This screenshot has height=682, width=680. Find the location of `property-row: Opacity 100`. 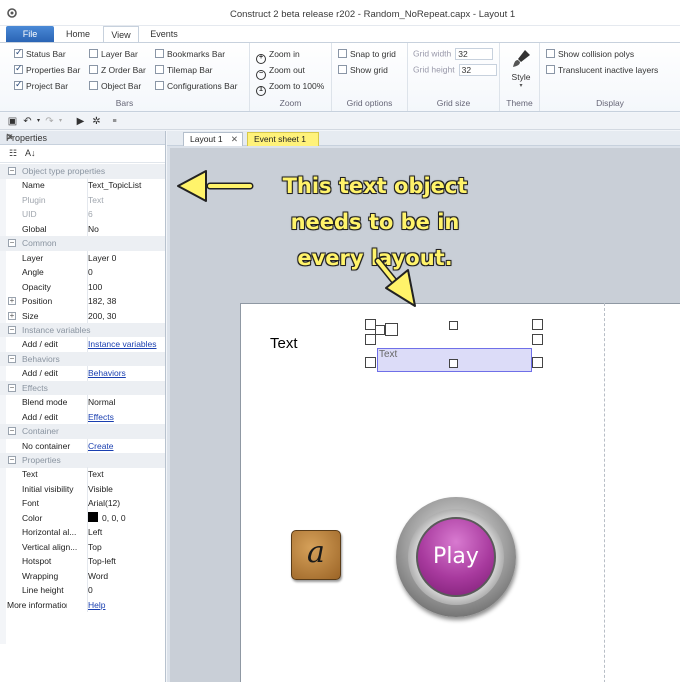

property-row: Opacity 100 is located at coordinates (82, 287).